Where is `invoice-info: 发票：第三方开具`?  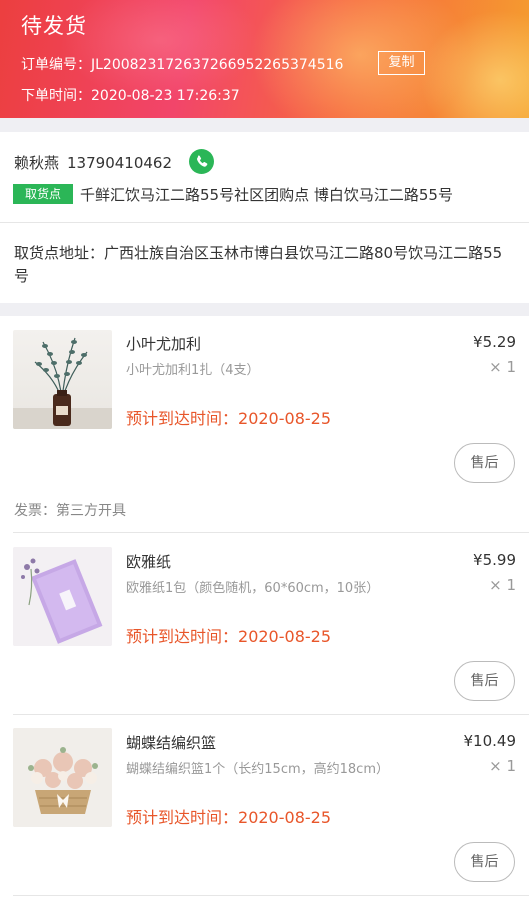
invoice-info: 发票：第三方开具 is located at coordinates (70, 511).